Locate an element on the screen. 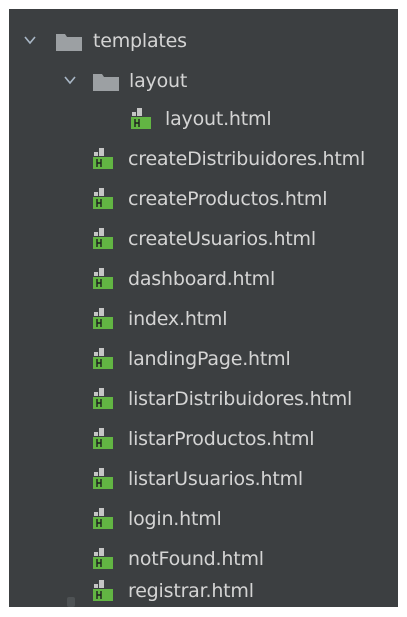  tree-item-file: listarUsuarios.html is located at coordinates (203, 479).